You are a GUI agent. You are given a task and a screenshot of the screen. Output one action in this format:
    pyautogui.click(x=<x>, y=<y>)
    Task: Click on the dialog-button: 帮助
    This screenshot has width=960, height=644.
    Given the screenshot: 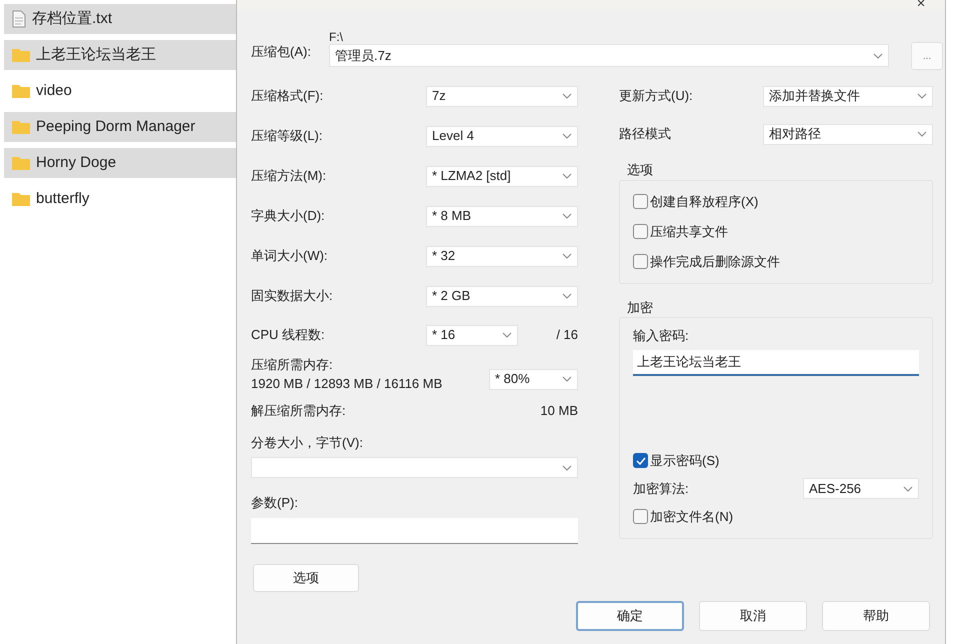 What is the action you would take?
    pyautogui.click(x=876, y=616)
    